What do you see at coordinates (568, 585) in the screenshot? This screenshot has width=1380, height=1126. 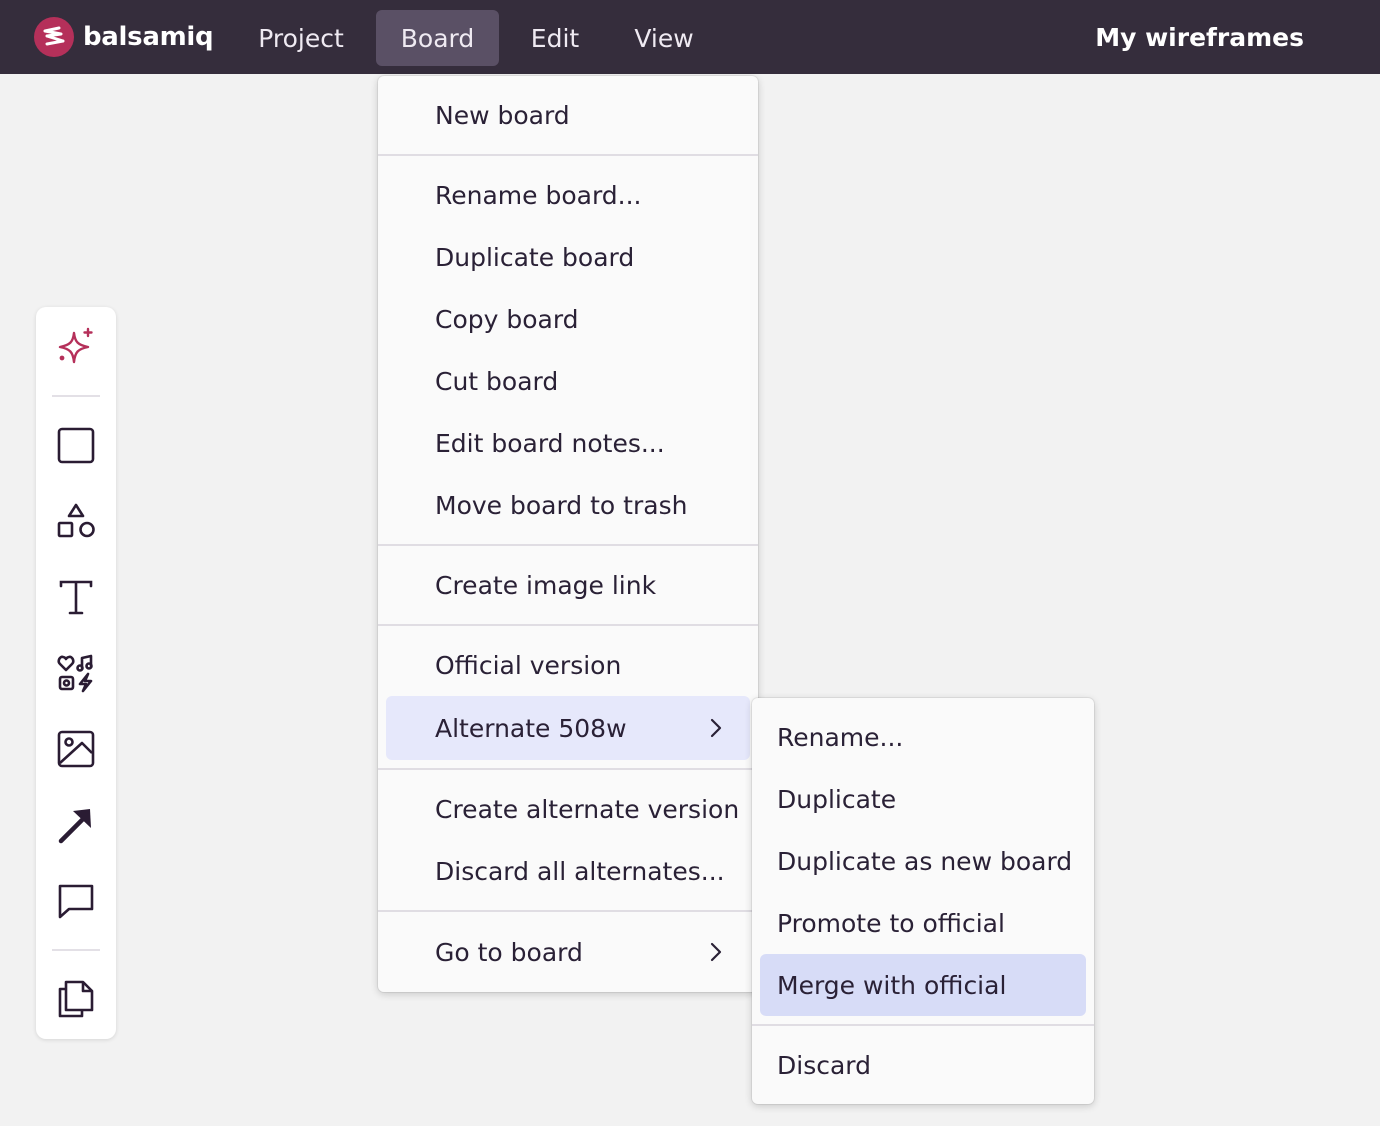 I see `menu-item-create-image-link: Create image link` at bounding box center [568, 585].